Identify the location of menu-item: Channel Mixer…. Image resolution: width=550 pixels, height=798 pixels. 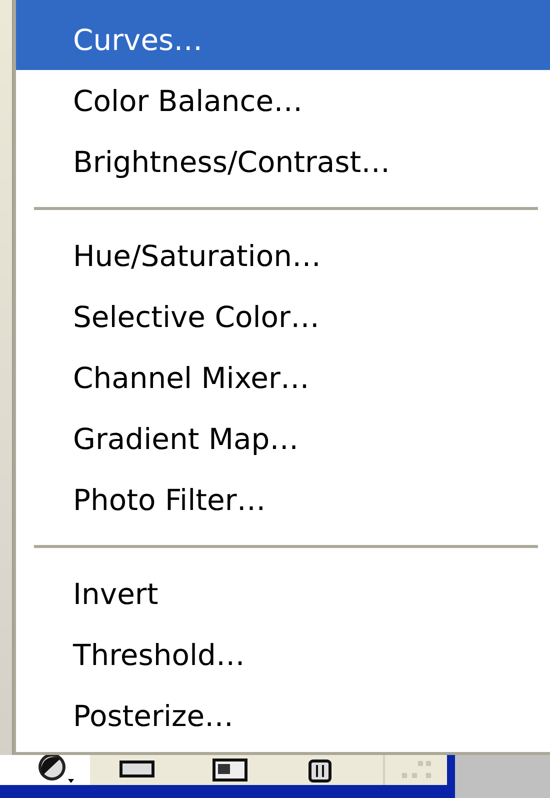
(283, 377).